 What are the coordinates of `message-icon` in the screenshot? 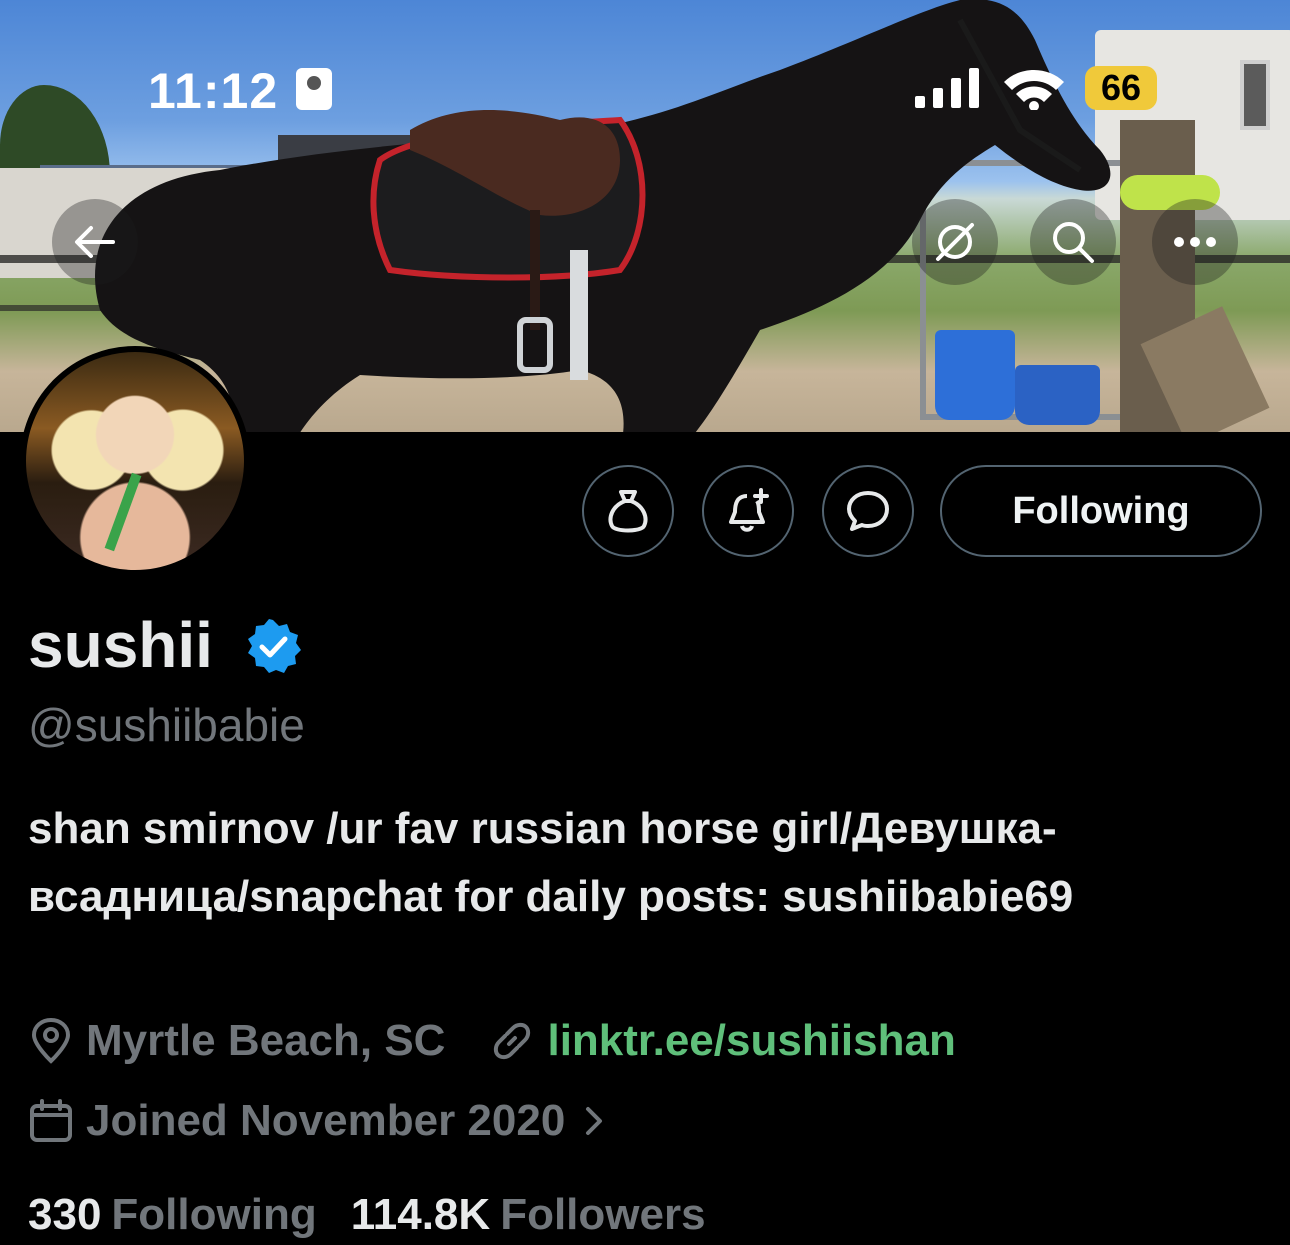 It's located at (868, 511).